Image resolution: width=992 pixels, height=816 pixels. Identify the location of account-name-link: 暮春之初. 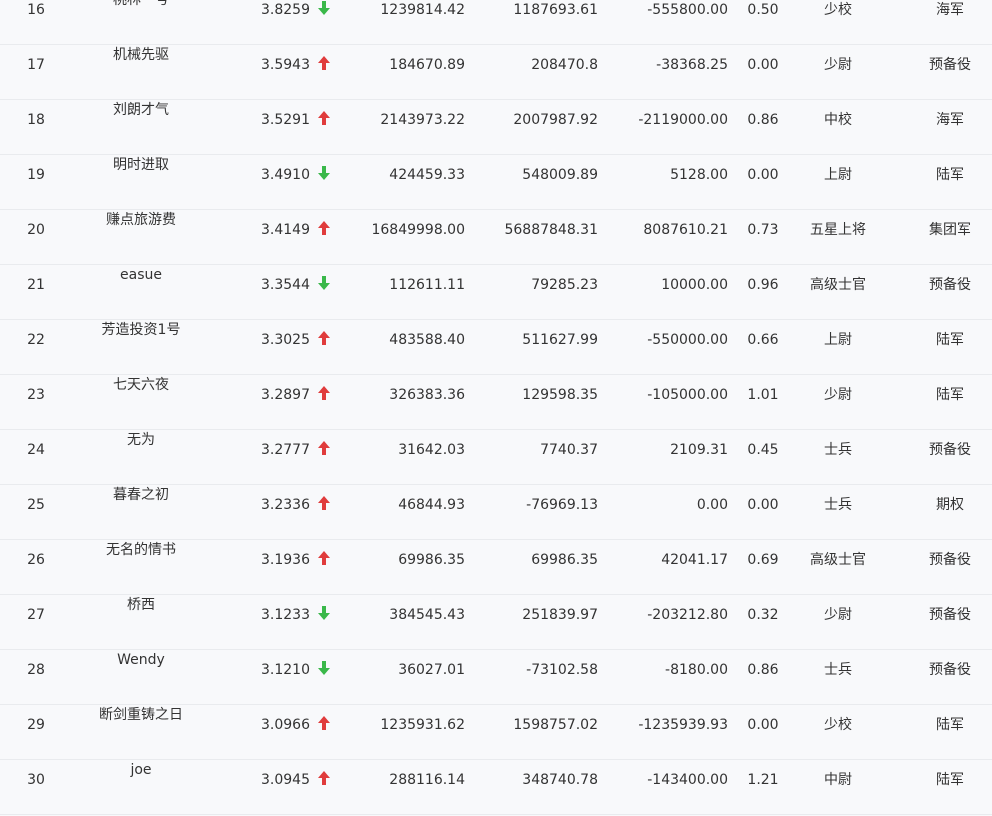
(141, 495).